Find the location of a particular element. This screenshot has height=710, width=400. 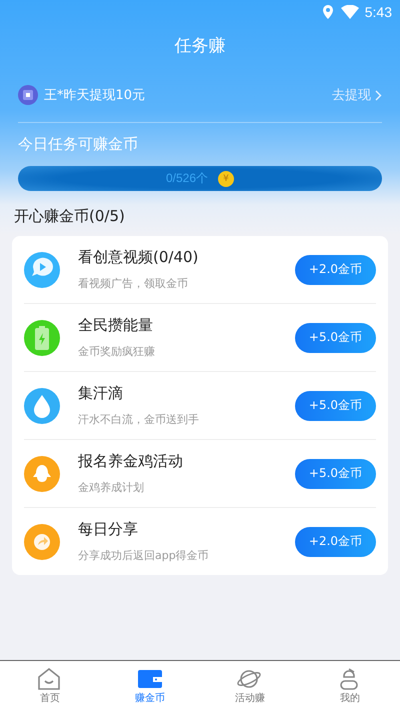

task-title: 每日分享 is located at coordinates (108, 529).